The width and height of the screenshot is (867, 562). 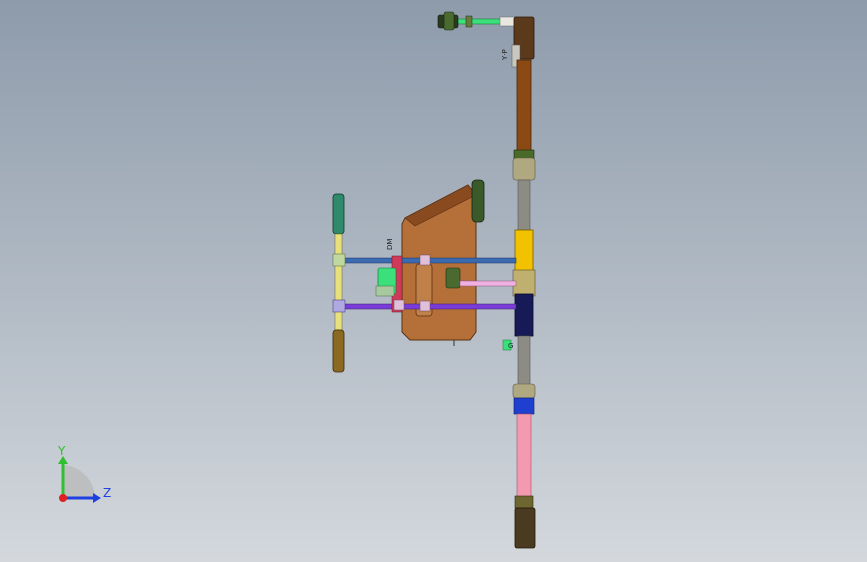 I want to click on left-tee-upper, so click(x=339, y=260).